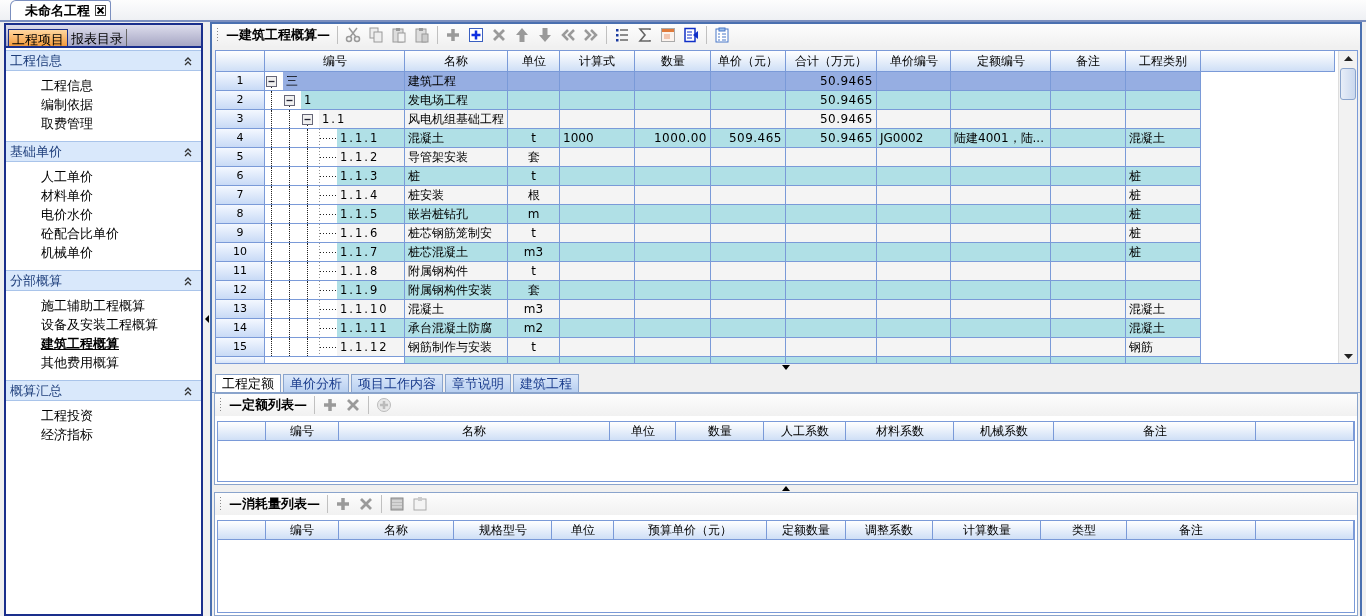  What do you see at coordinates (1084, 530) in the screenshot?
I see `column-header: 类型` at bounding box center [1084, 530].